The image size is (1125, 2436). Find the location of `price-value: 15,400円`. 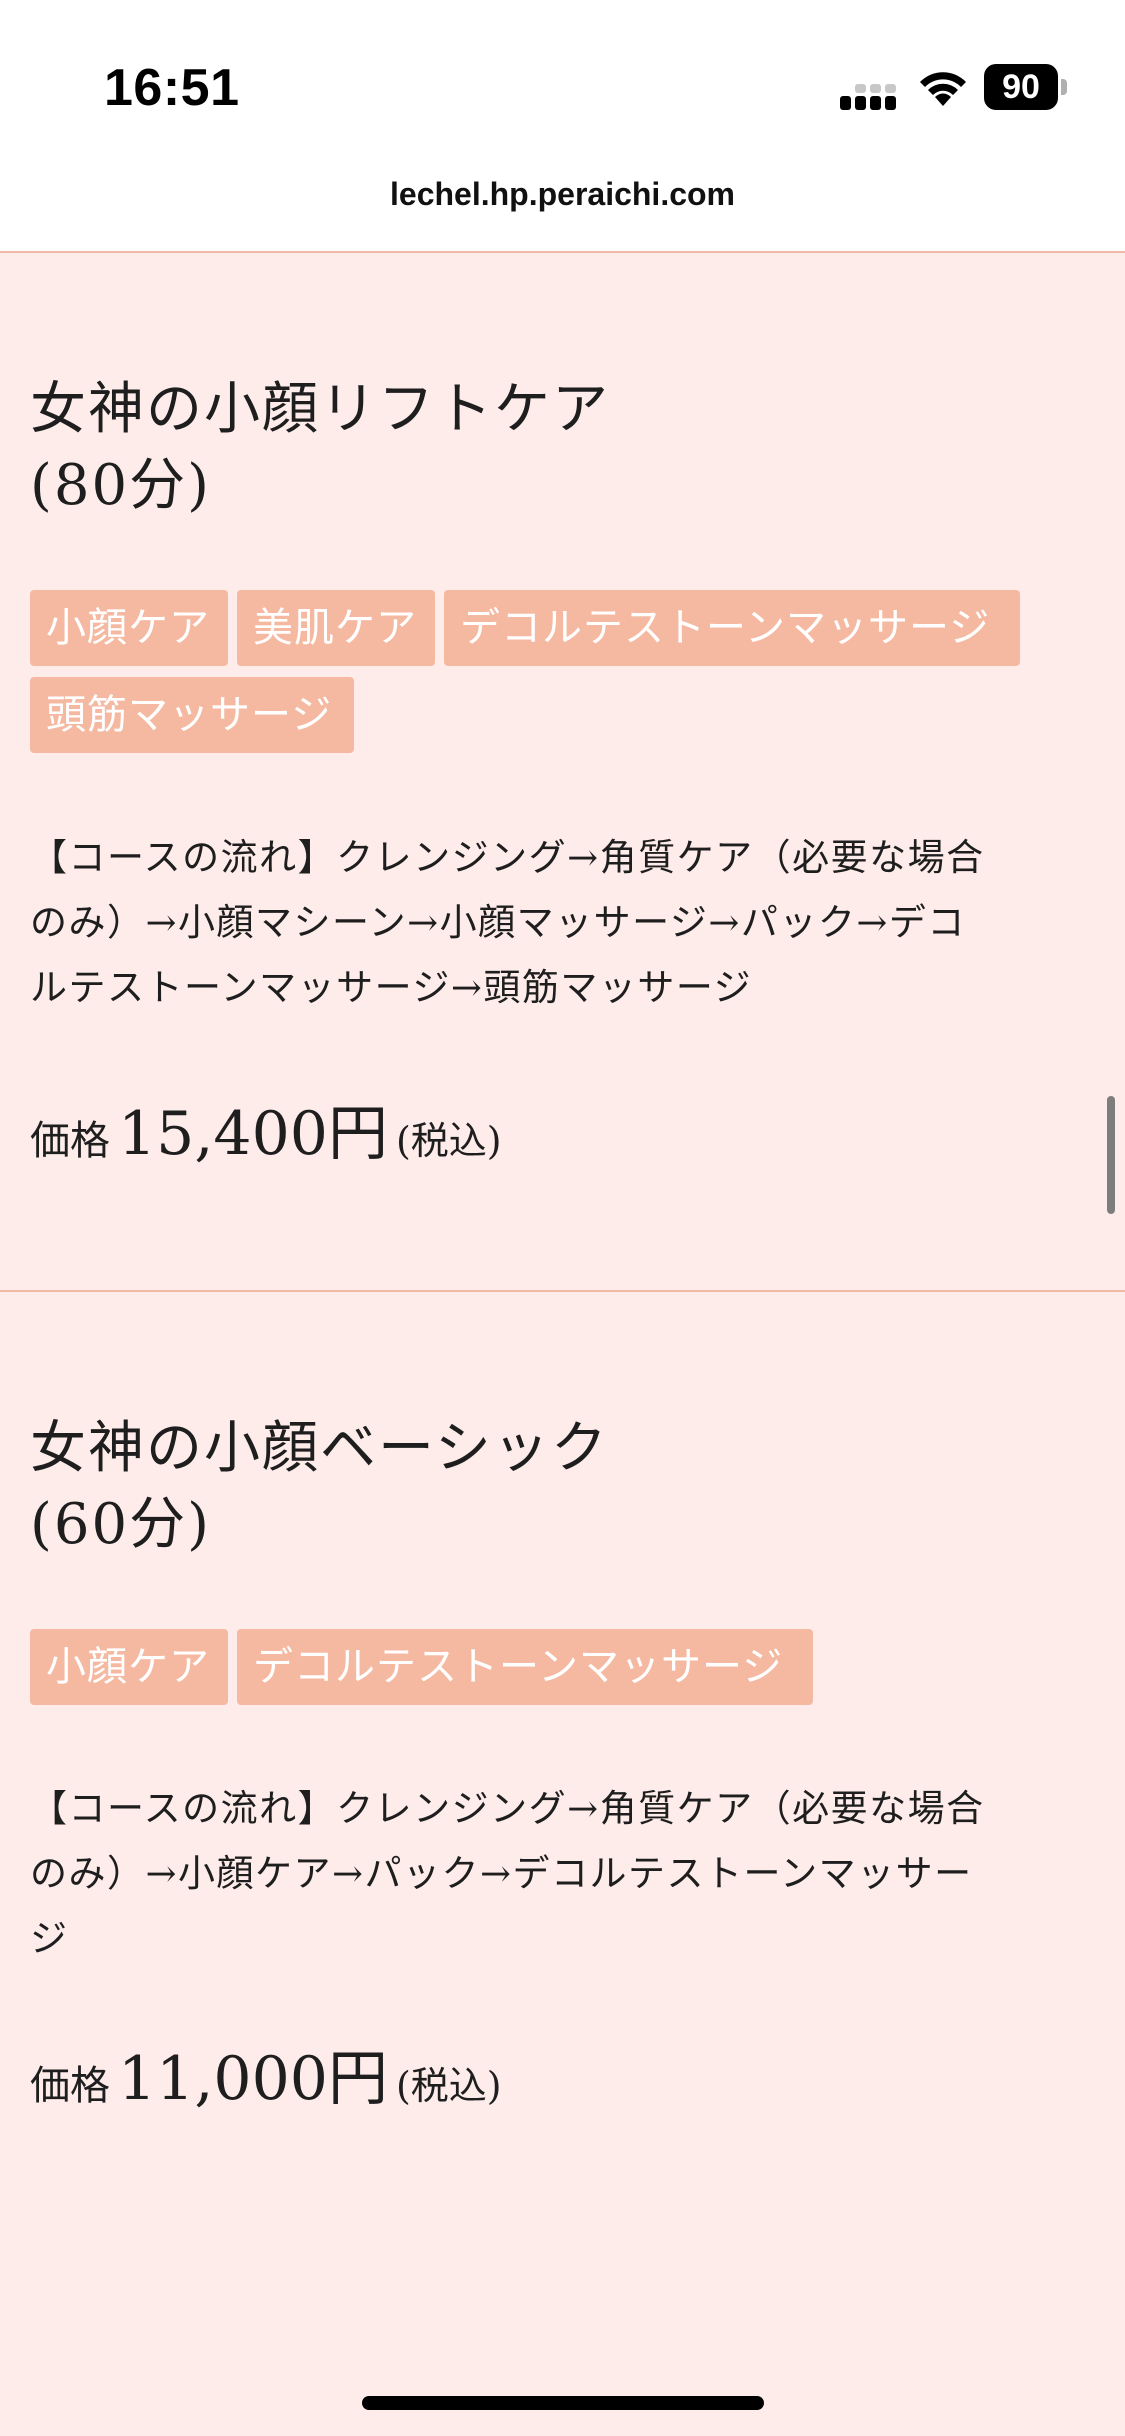

price-value: 15,400円 is located at coordinates (253, 1134).